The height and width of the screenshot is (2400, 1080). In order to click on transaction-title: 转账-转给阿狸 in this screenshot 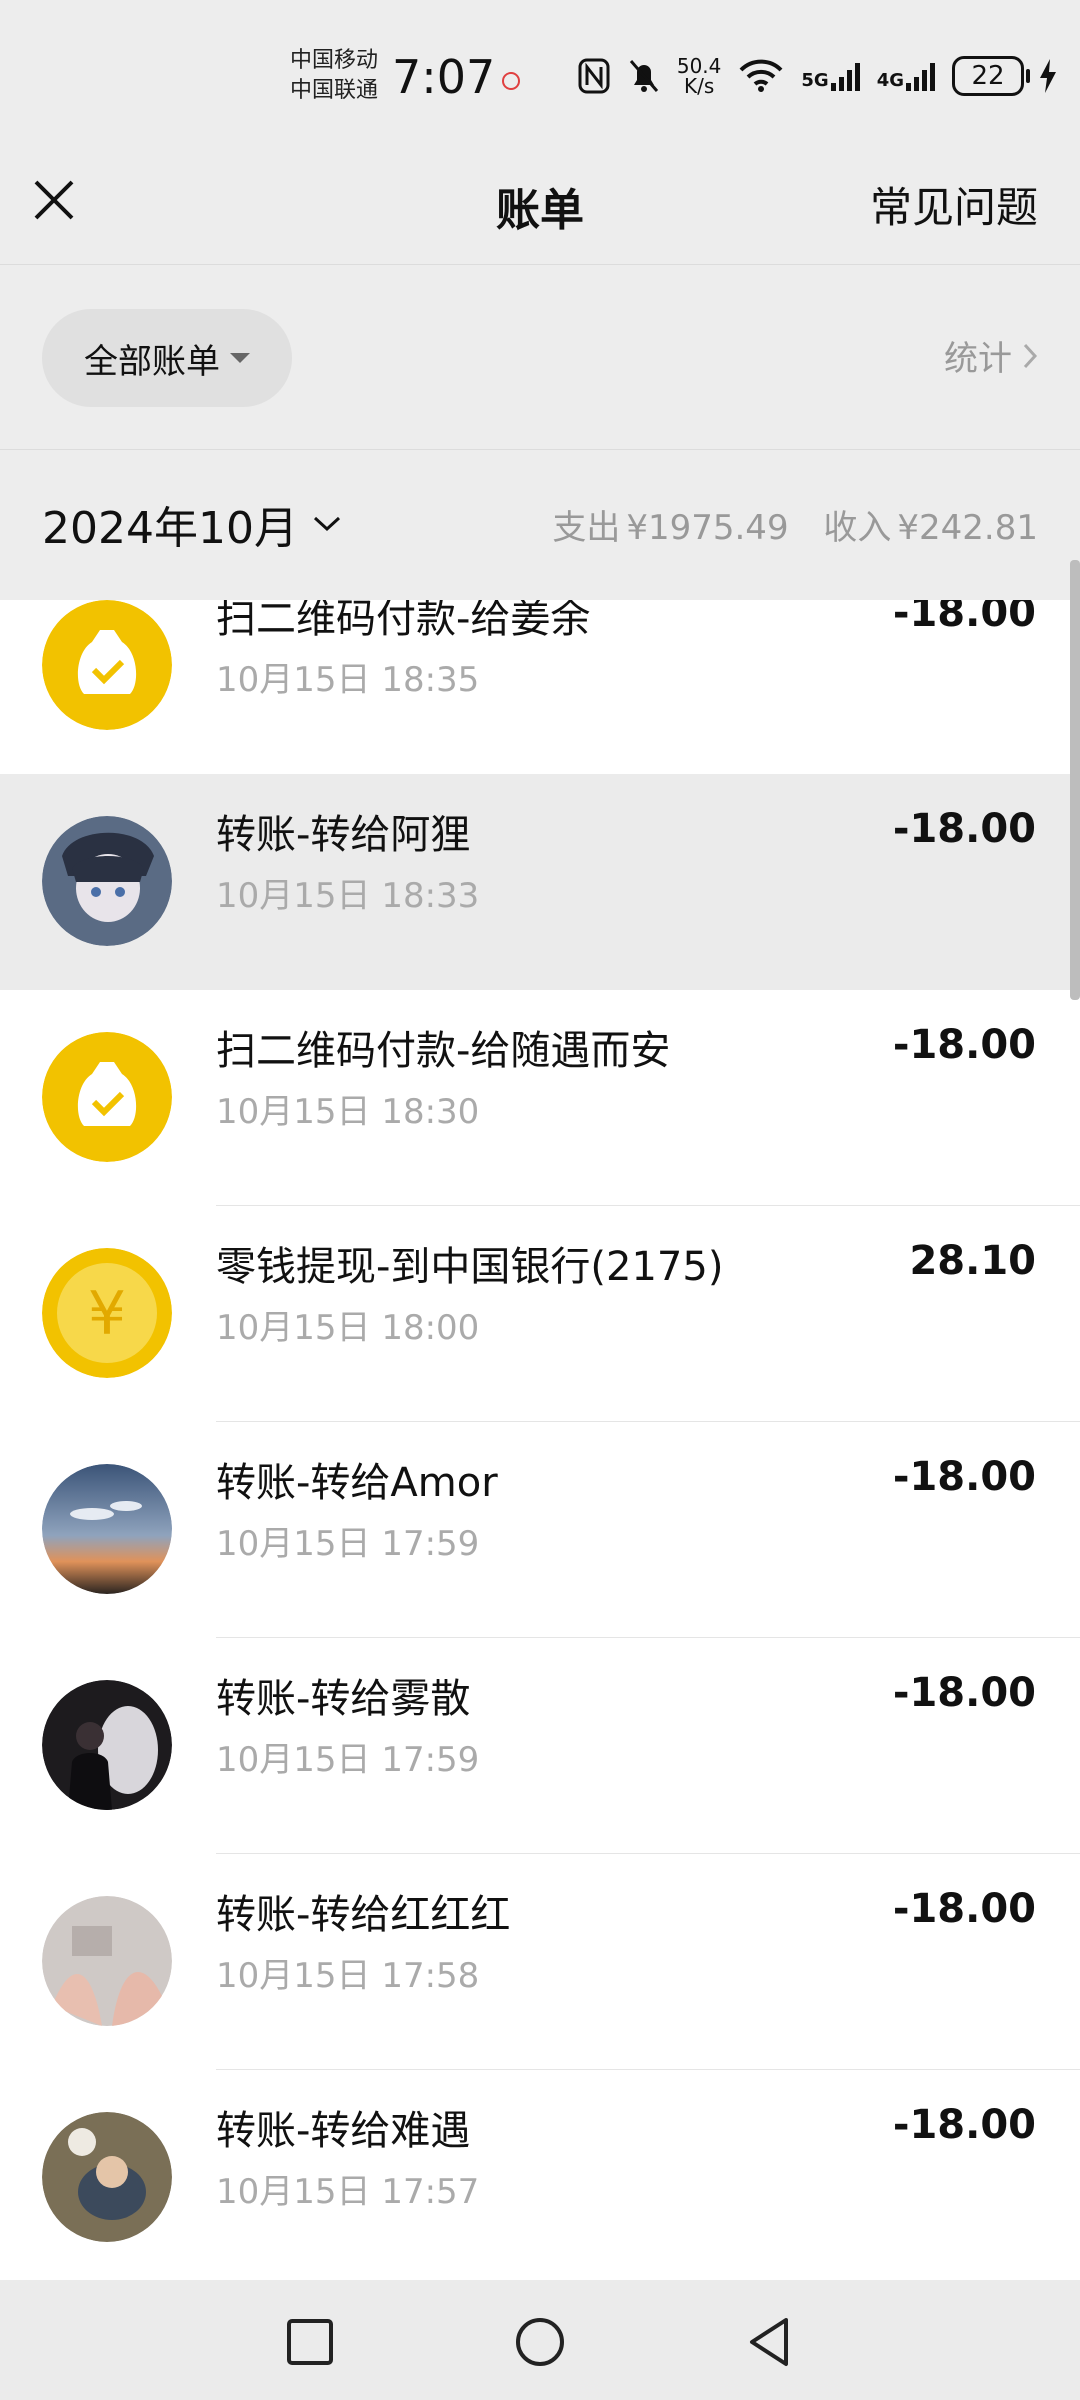, I will do `click(343, 835)`.